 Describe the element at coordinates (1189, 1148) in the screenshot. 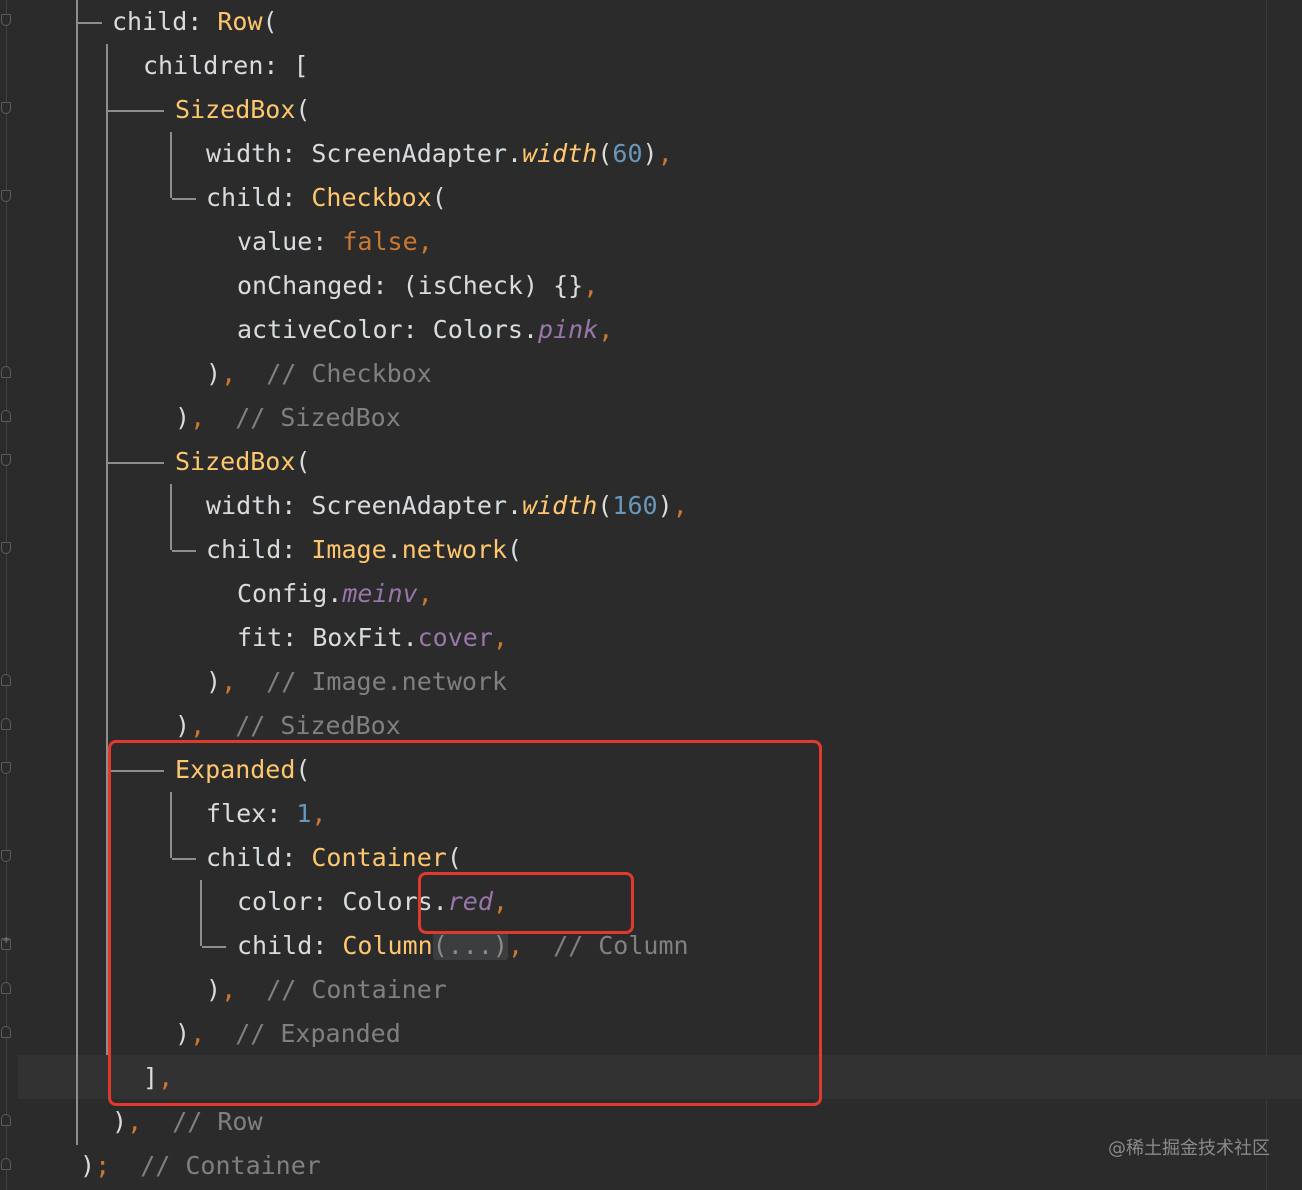

I see `watermark: @稀土掘金技术社区` at that location.